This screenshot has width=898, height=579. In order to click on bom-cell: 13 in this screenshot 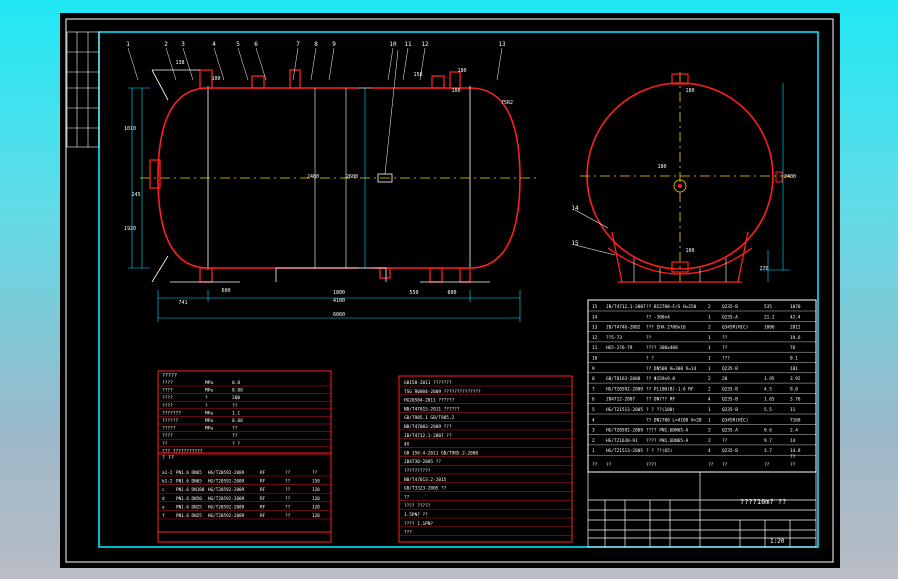, I will do `click(595, 328)`.